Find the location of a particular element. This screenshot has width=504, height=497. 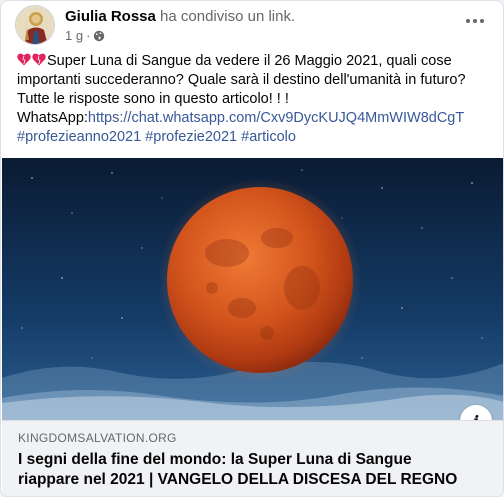

religious-portrait-avatar is located at coordinates (35, 25).